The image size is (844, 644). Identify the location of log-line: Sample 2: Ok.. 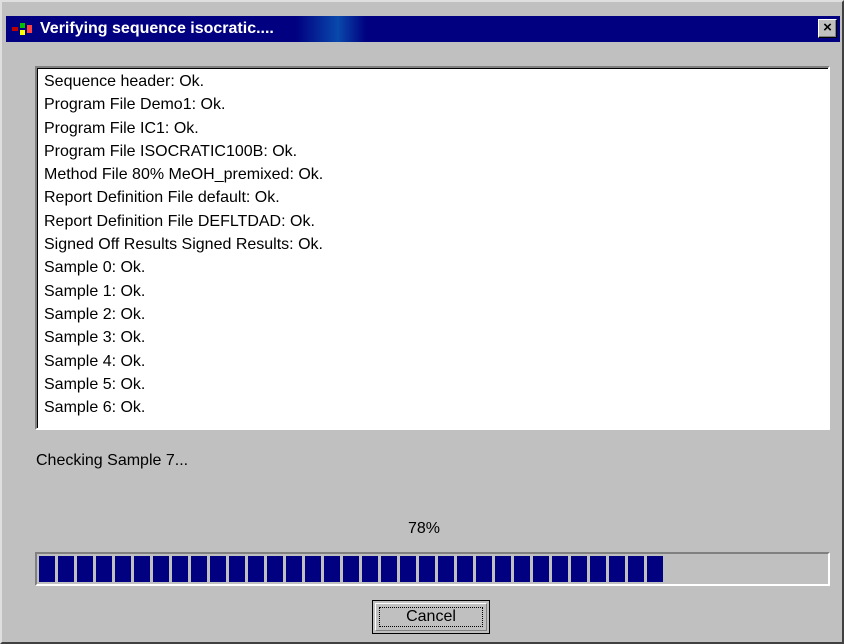
(95, 314).